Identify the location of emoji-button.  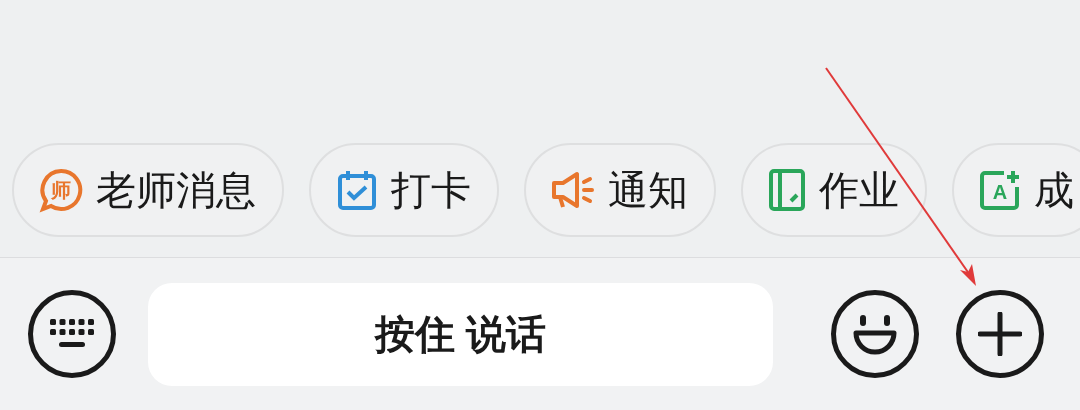
(875, 334).